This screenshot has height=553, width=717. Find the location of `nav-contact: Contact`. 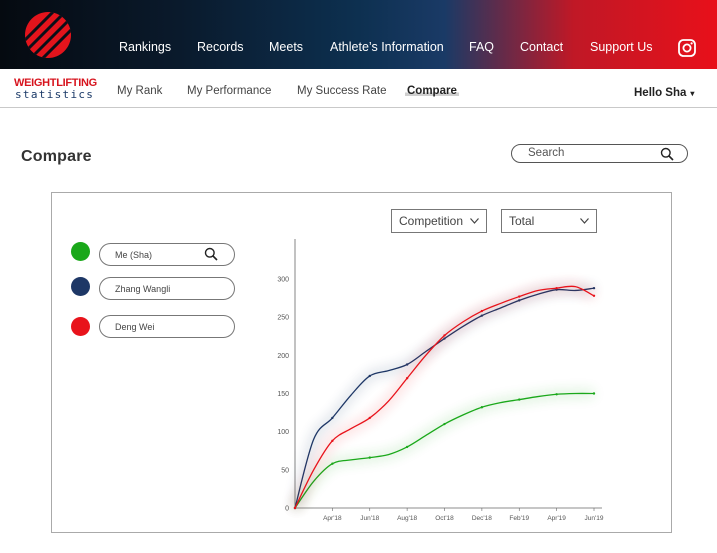

nav-contact: Contact is located at coordinates (541, 47).